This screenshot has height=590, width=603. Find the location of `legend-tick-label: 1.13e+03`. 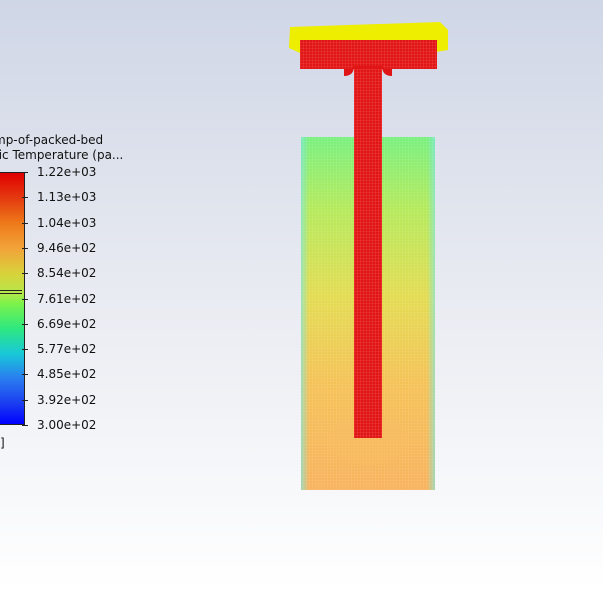

legend-tick-label: 1.13e+03 is located at coordinates (67, 197).